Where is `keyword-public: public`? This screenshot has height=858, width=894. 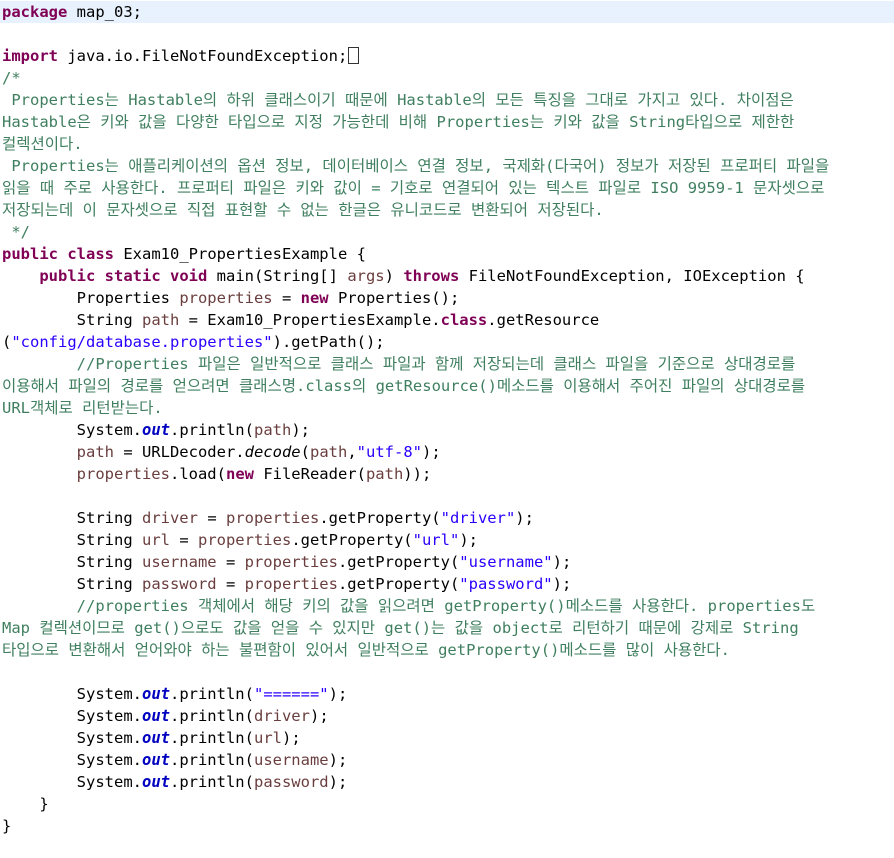
keyword-public: public is located at coordinates (67, 276).